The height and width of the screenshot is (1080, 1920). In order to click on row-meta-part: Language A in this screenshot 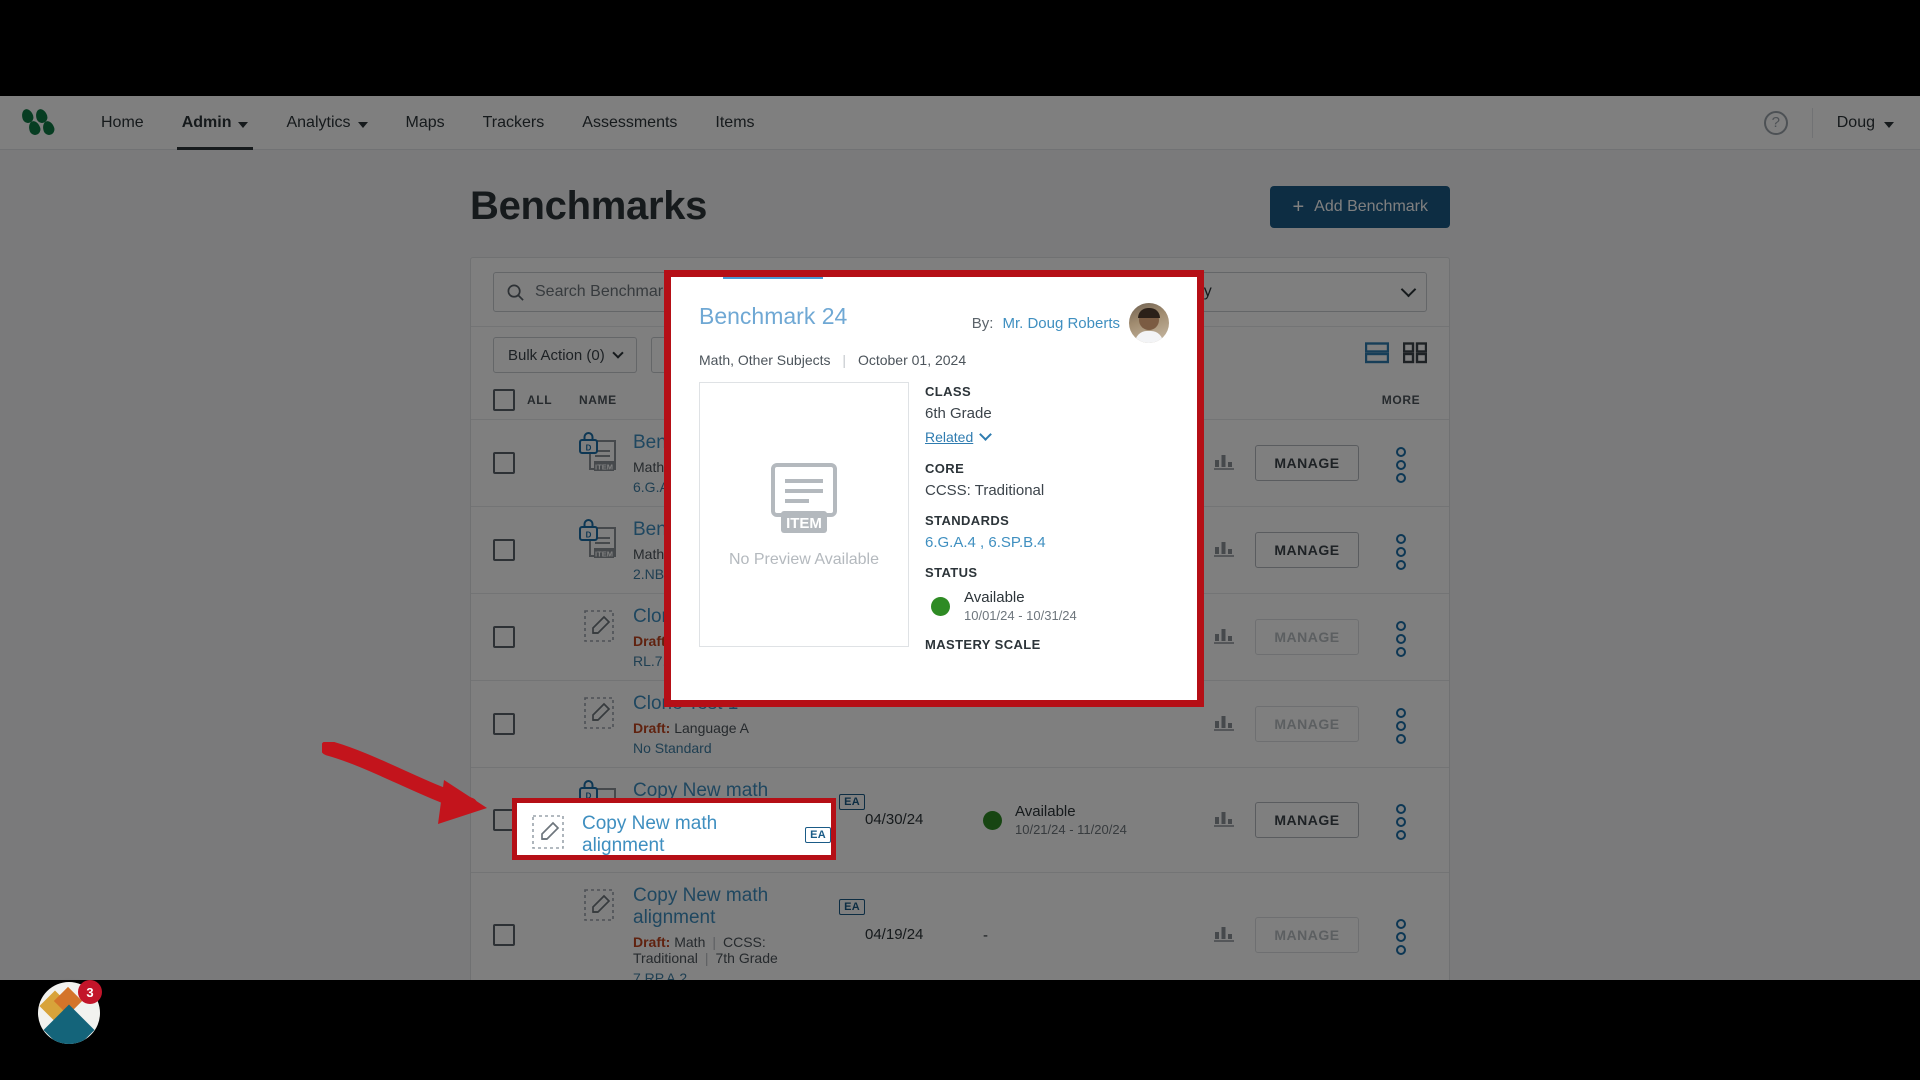, I will do `click(711, 728)`.